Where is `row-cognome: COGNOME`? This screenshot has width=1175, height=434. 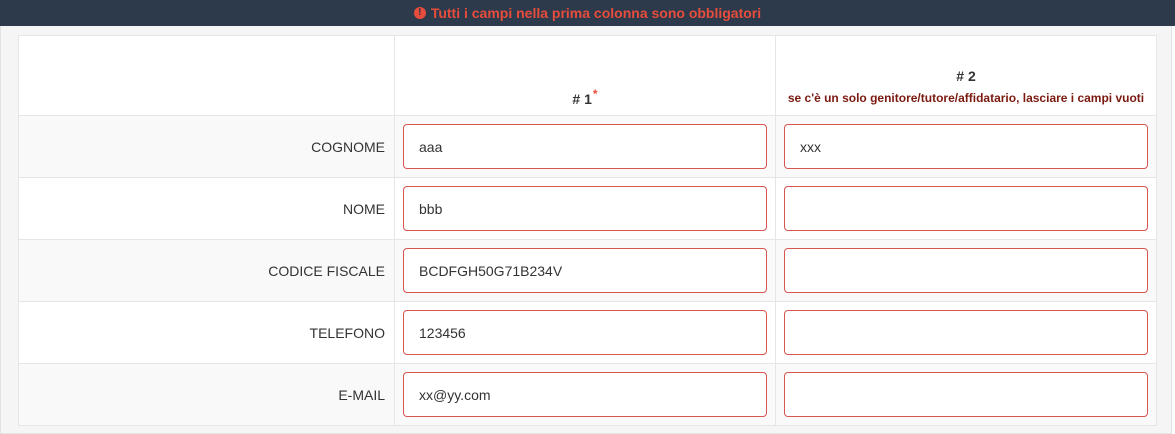 row-cognome: COGNOME is located at coordinates (587, 146).